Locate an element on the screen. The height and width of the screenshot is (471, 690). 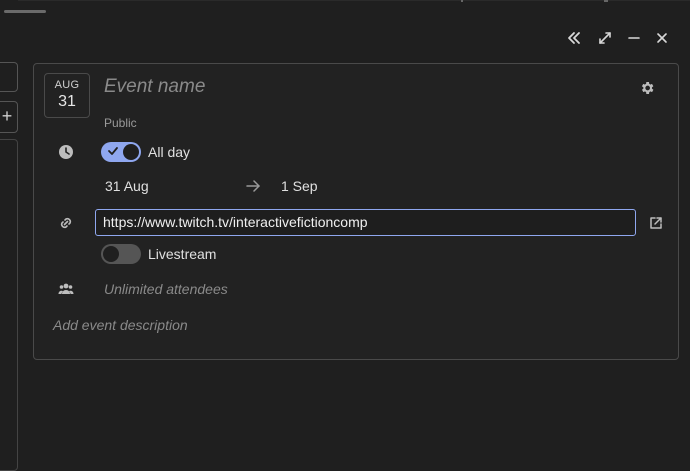
add-button: + is located at coordinates (9, 117).